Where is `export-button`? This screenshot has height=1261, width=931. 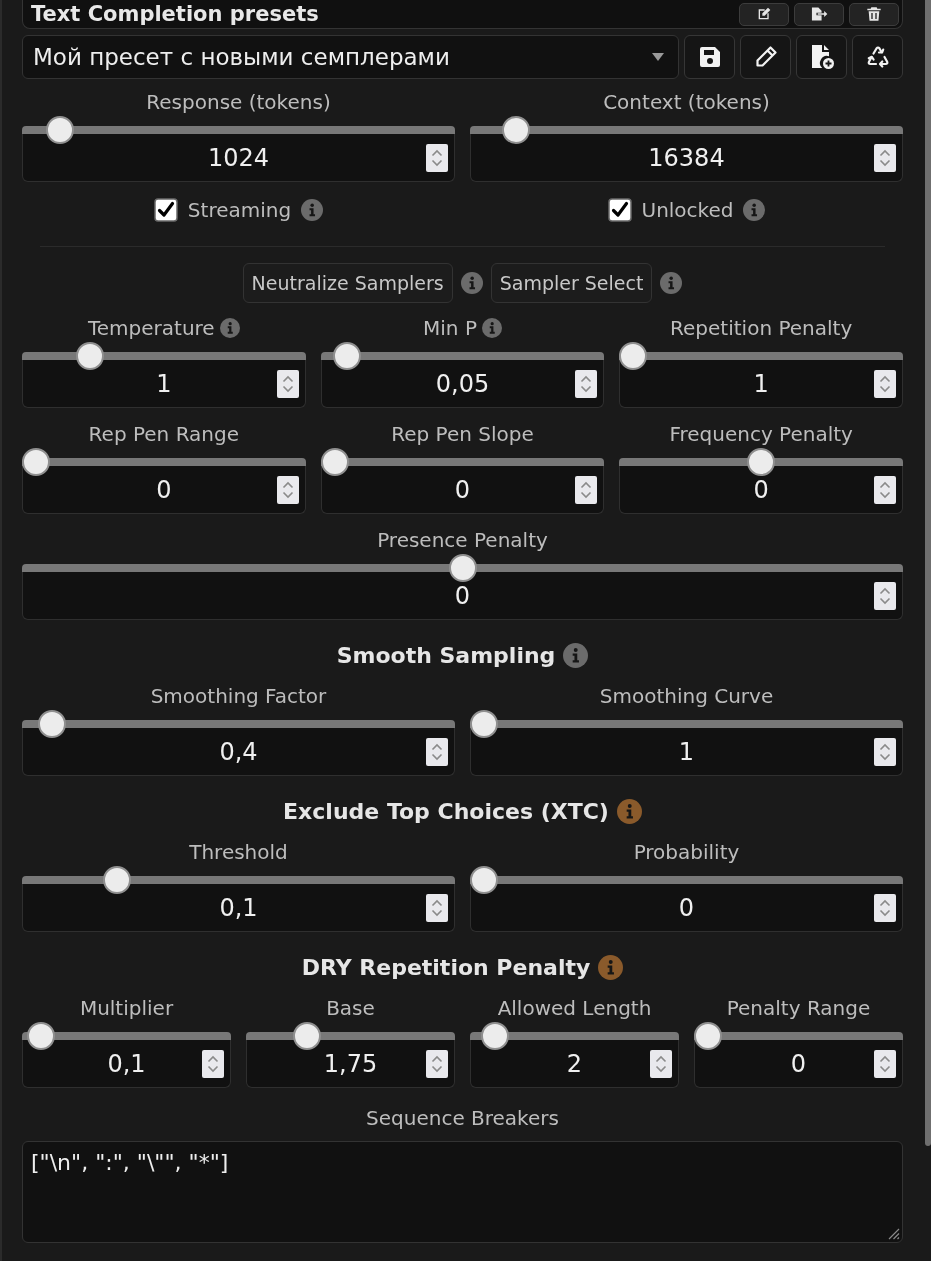
export-button is located at coordinates (819, 14).